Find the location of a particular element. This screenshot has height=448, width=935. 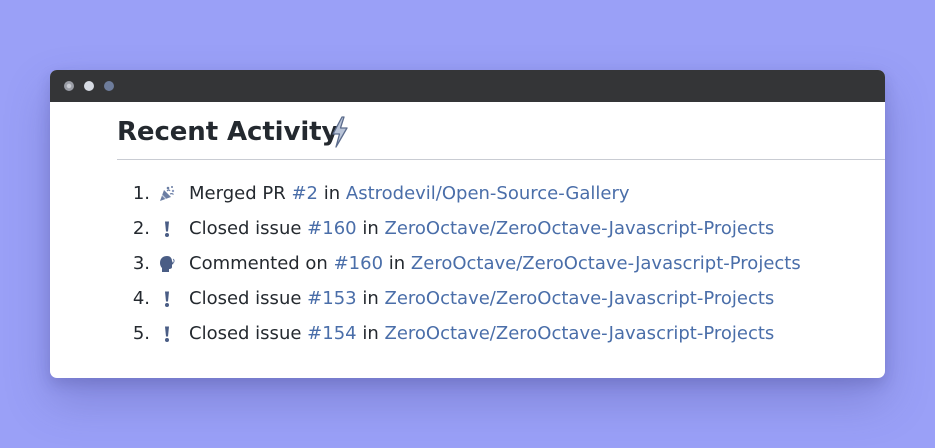

window-titlebar is located at coordinates (467, 86).